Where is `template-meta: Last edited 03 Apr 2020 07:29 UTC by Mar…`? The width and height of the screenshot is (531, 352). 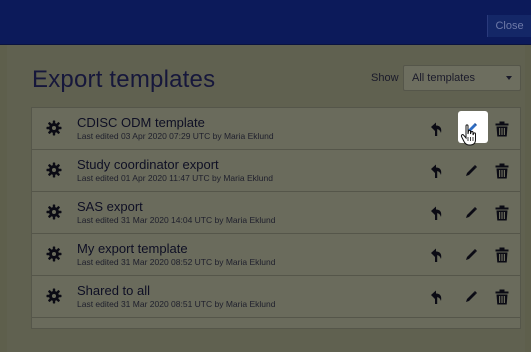 template-meta: Last edited 03 Apr 2020 07:29 UTC by Mar… is located at coordinates (175, 136).